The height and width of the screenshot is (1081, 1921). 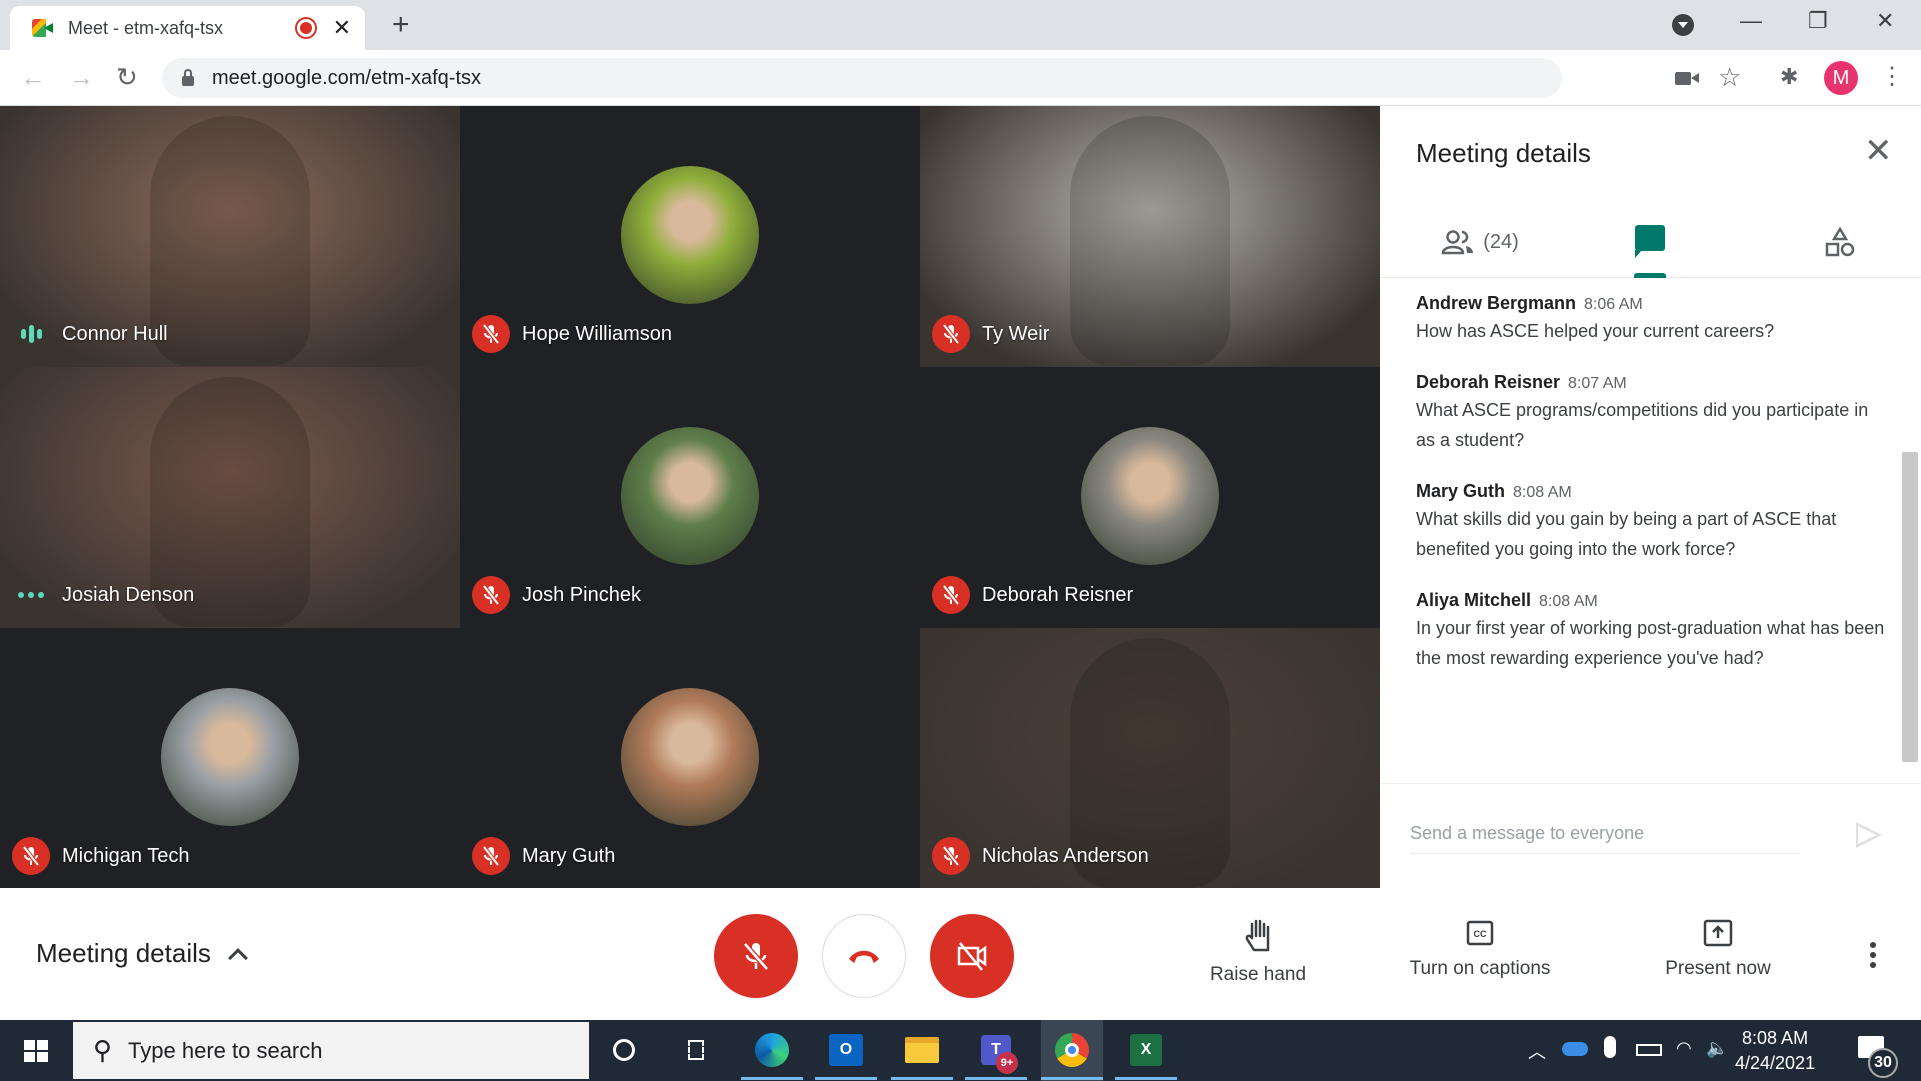 I want to click on activities-shapes-icon, so click(x=1840, y=241).